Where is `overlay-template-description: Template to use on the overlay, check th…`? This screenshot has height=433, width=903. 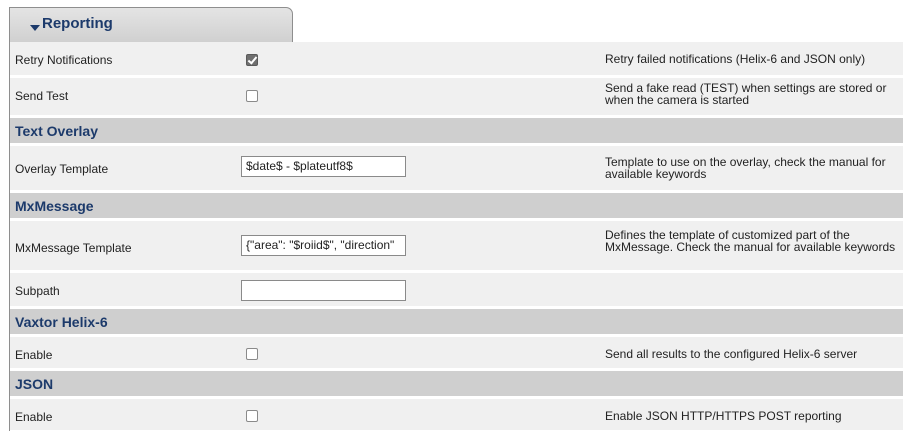 overlay-template-description: Template to use on the overlay, check th… is located at coordinates (745, 168).